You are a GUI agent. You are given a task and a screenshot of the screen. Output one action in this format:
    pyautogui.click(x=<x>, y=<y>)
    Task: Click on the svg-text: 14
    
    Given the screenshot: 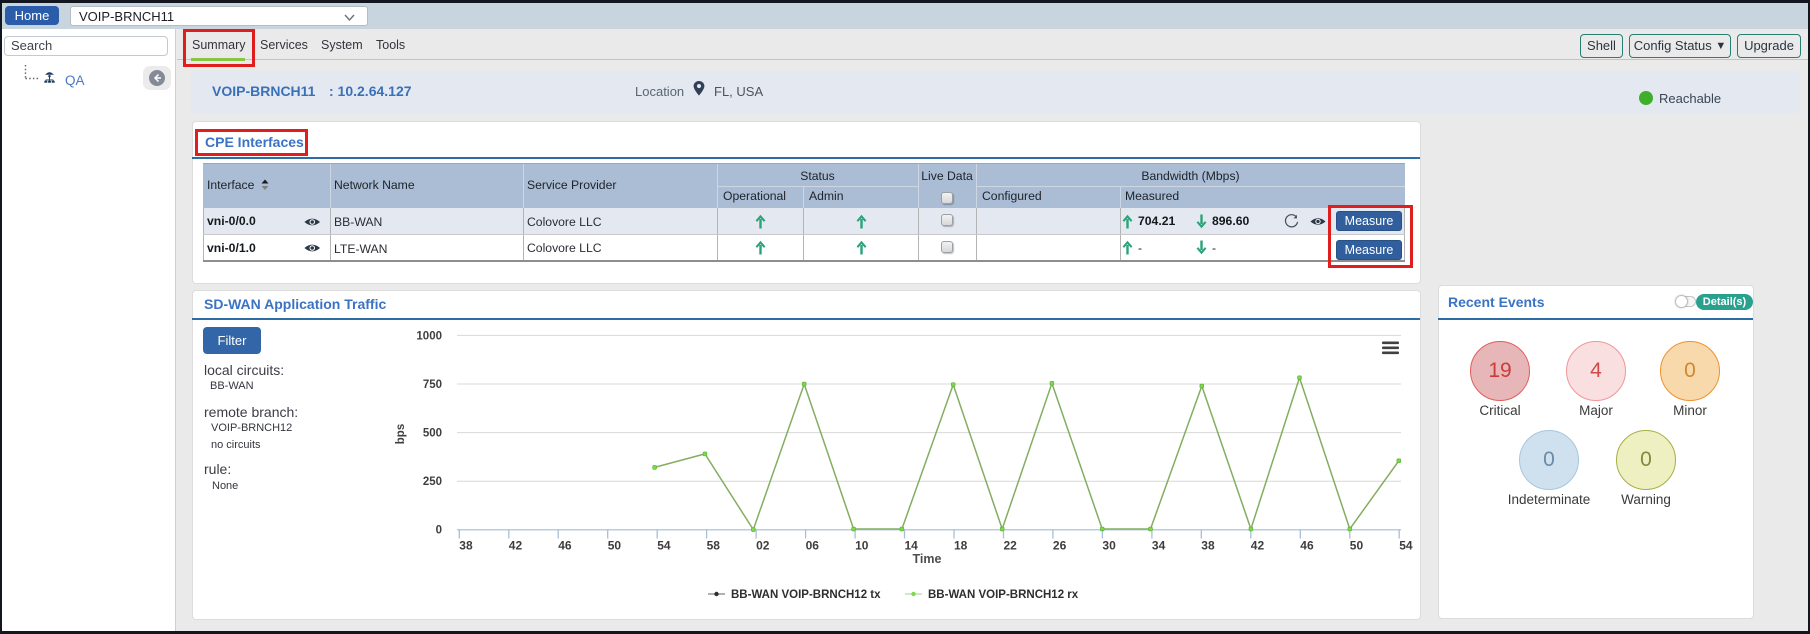 What is the action you would take?
    pyautogui.click(x=912, y=546)
    